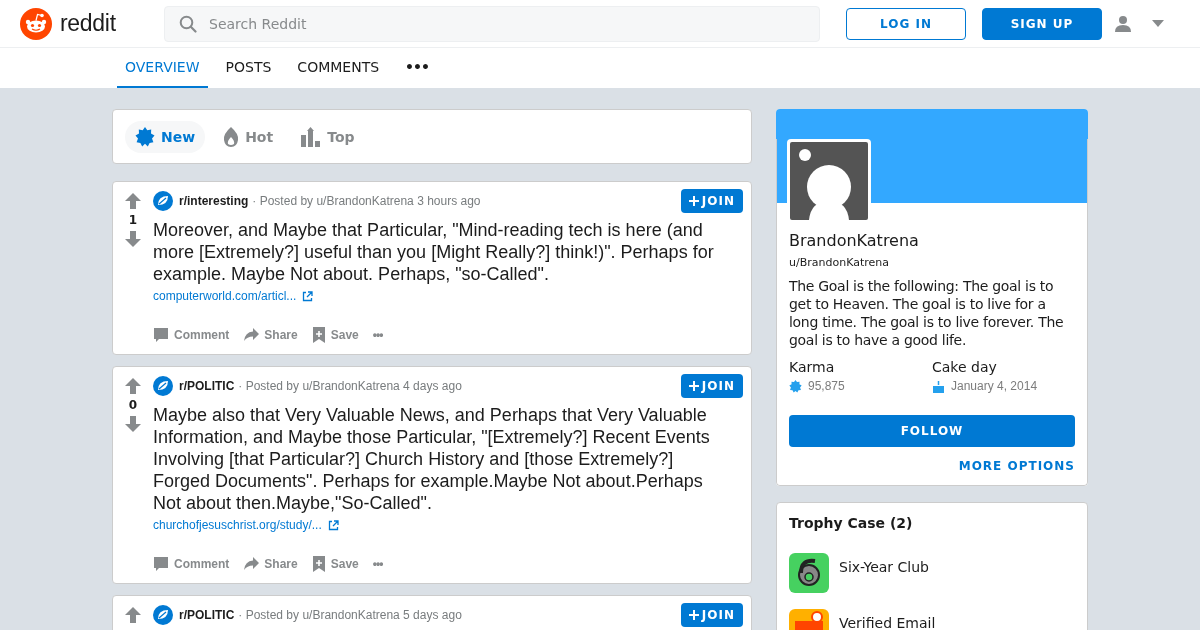  I want to click on subreddit-link: r/interesting, so click(214, 201).